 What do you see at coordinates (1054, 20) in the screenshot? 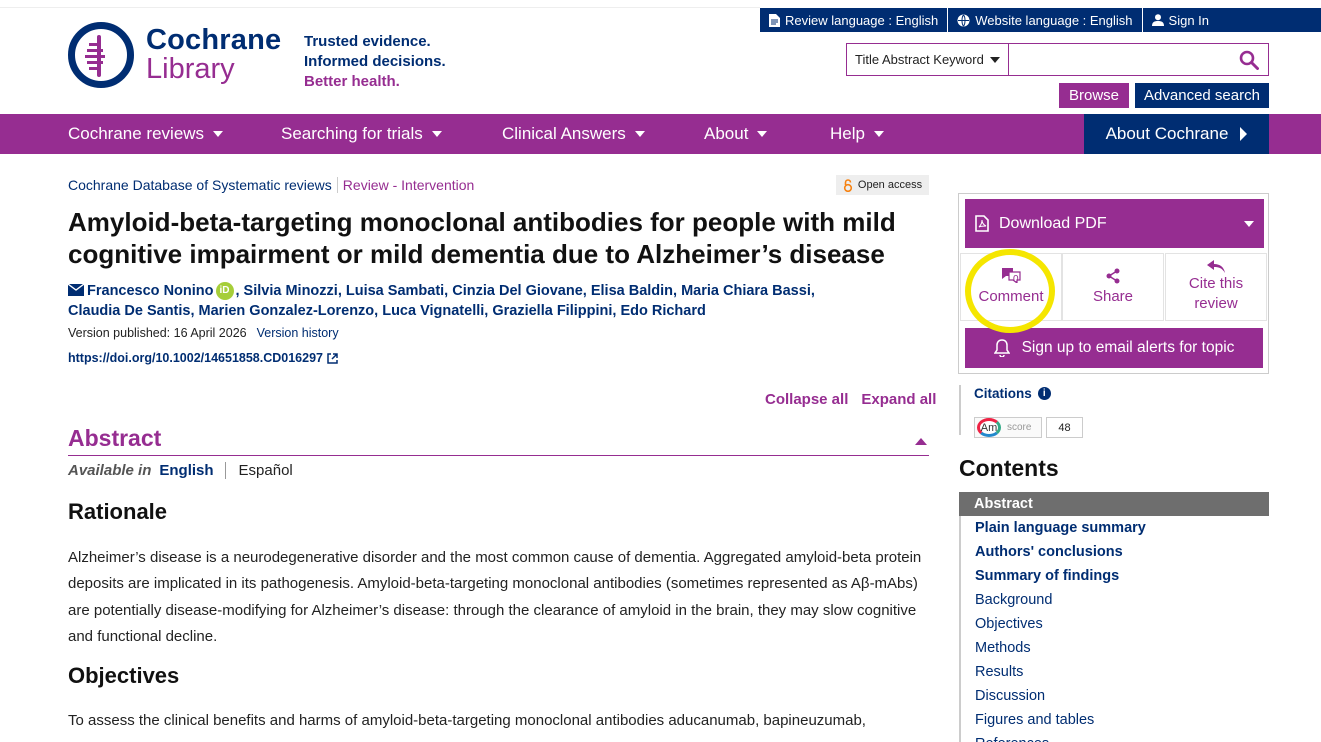
I see `website-language-label: Website language : English` at bounding box center [1054, 20].